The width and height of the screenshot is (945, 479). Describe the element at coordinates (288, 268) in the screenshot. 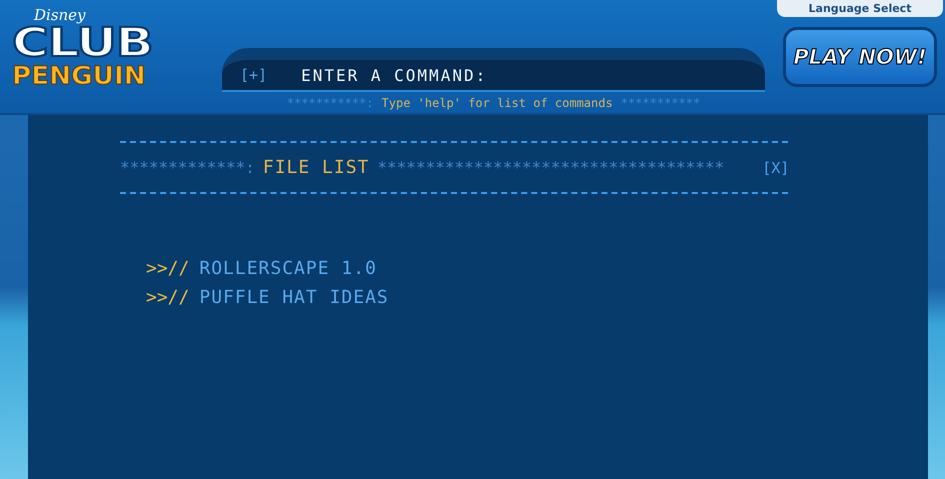

I see `file-link: ROLLERSCAPE 1.0` at that location.